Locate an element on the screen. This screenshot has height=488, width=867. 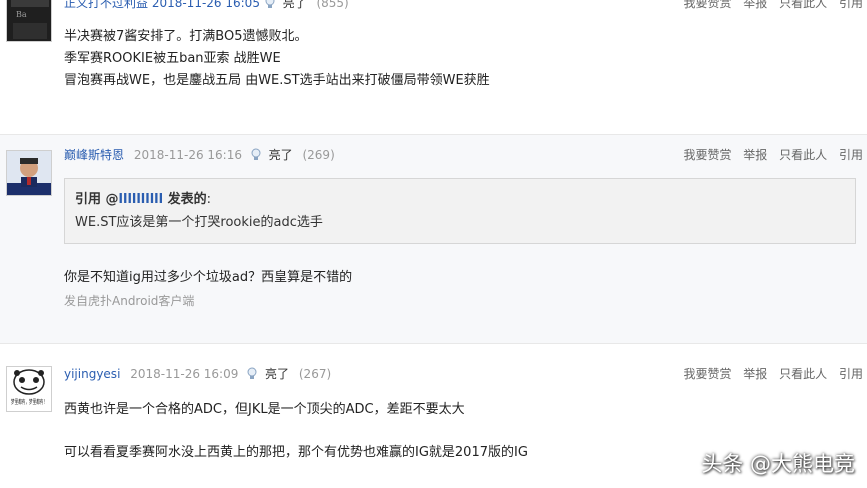
post-text-line: 半决赛被7酱安排了。打满BO5遗憾败北。 is located at coordinates (186, 36).